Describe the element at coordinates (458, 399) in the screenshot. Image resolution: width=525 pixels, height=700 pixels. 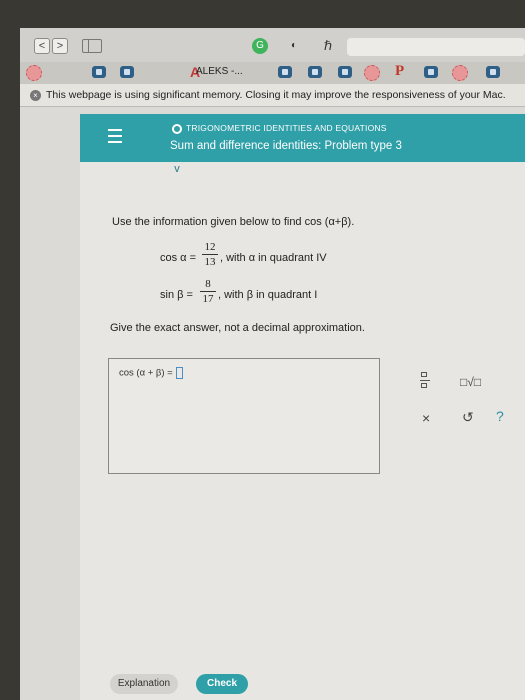
I see `math-toolbar: □√□ × ↺ ?` at that location.